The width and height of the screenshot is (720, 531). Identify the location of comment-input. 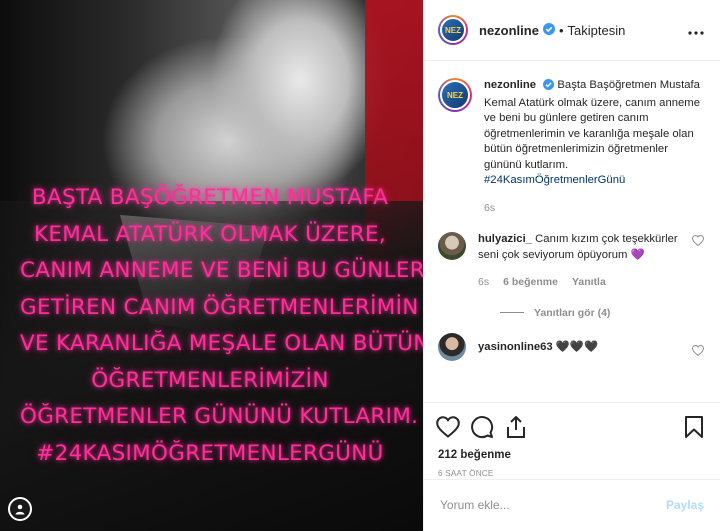
(553, 504).